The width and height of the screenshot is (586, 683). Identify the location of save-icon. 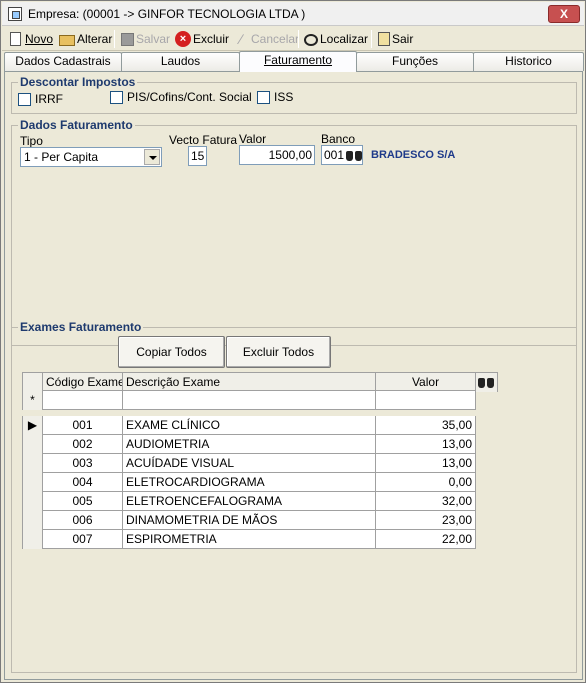
(127, 39).